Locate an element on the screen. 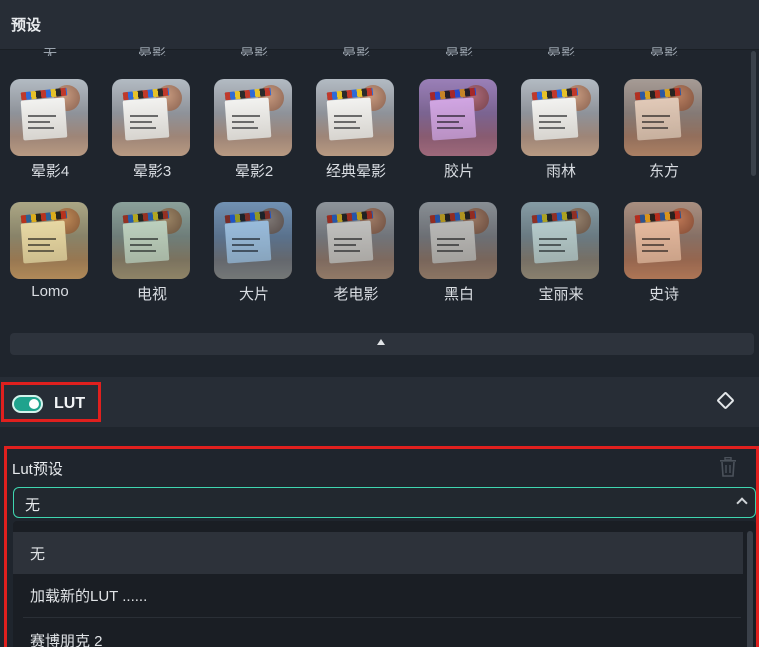 The width and height of the screenshot is (759, 647). option-label: 赛博朋克 2 is located at coordinates (66, 640).